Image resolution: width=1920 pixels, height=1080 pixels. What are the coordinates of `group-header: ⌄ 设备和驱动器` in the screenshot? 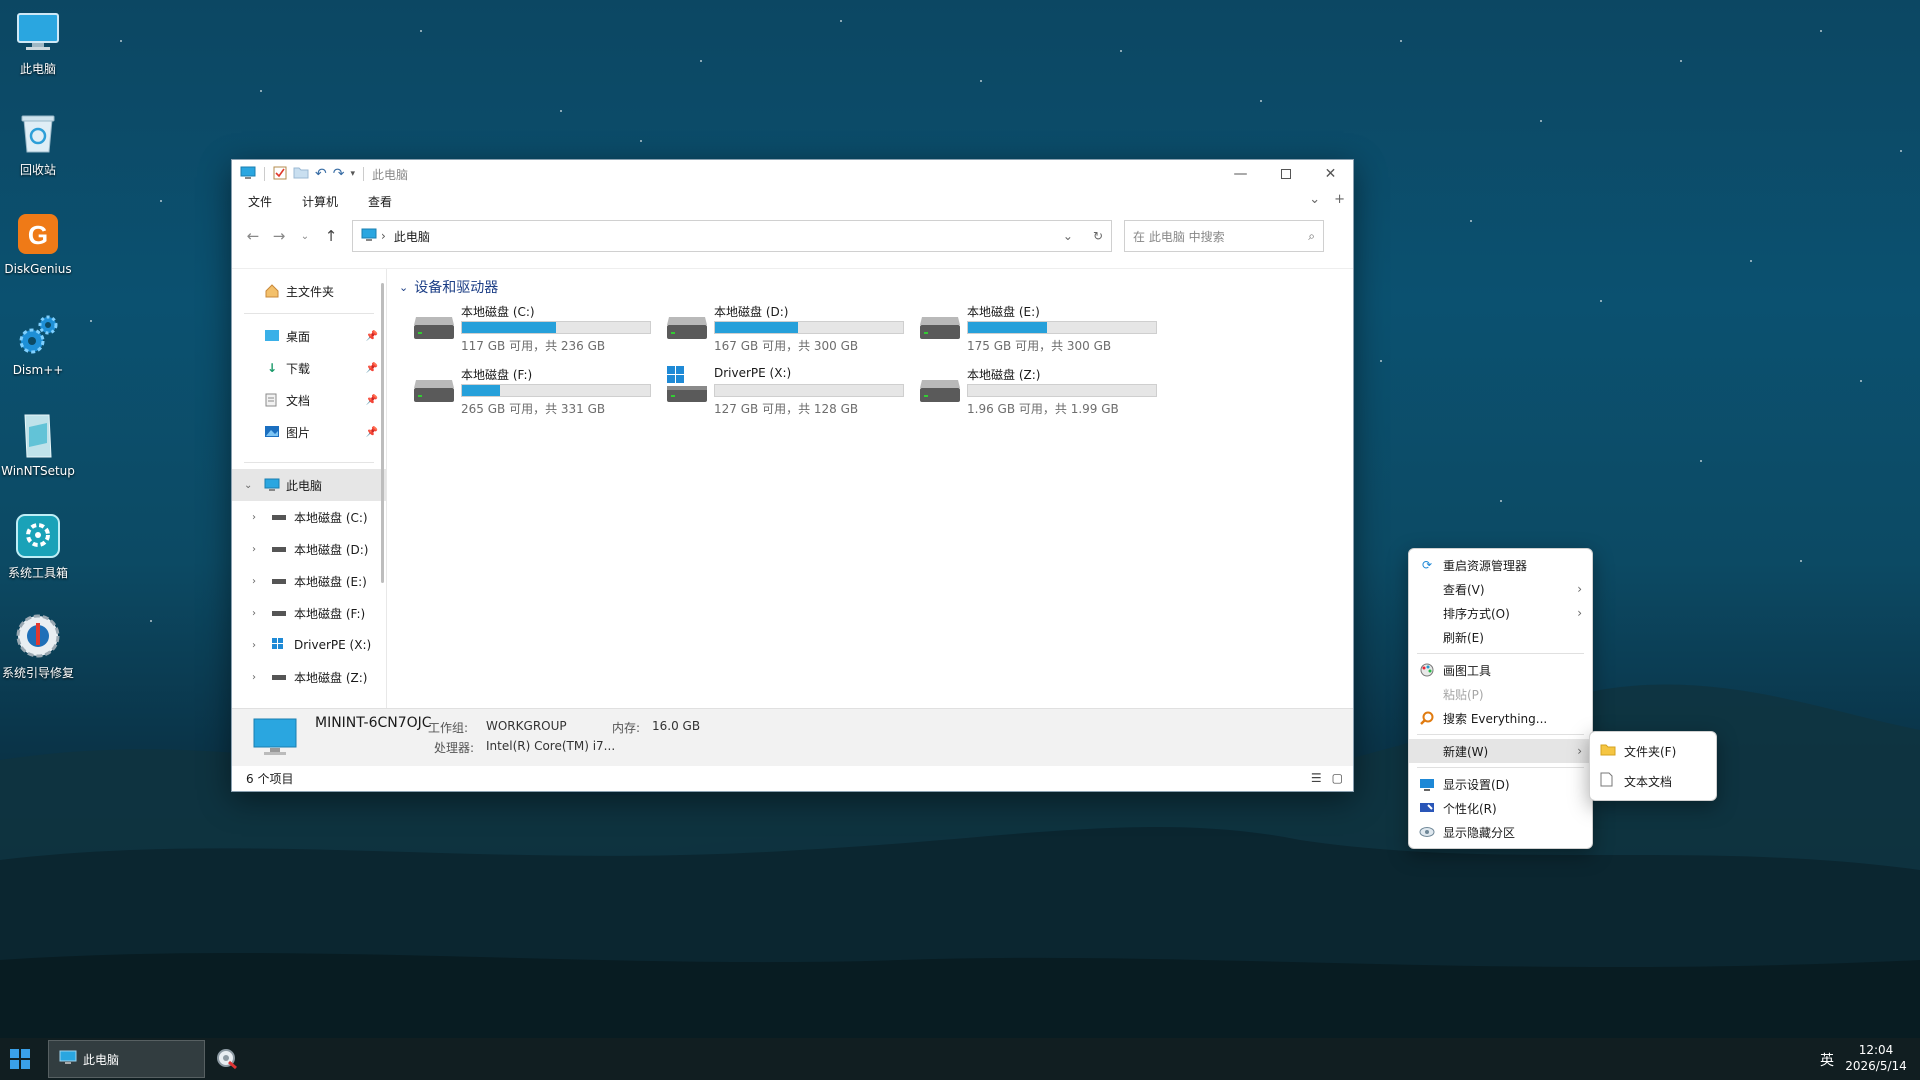 It's located at (870, 287).